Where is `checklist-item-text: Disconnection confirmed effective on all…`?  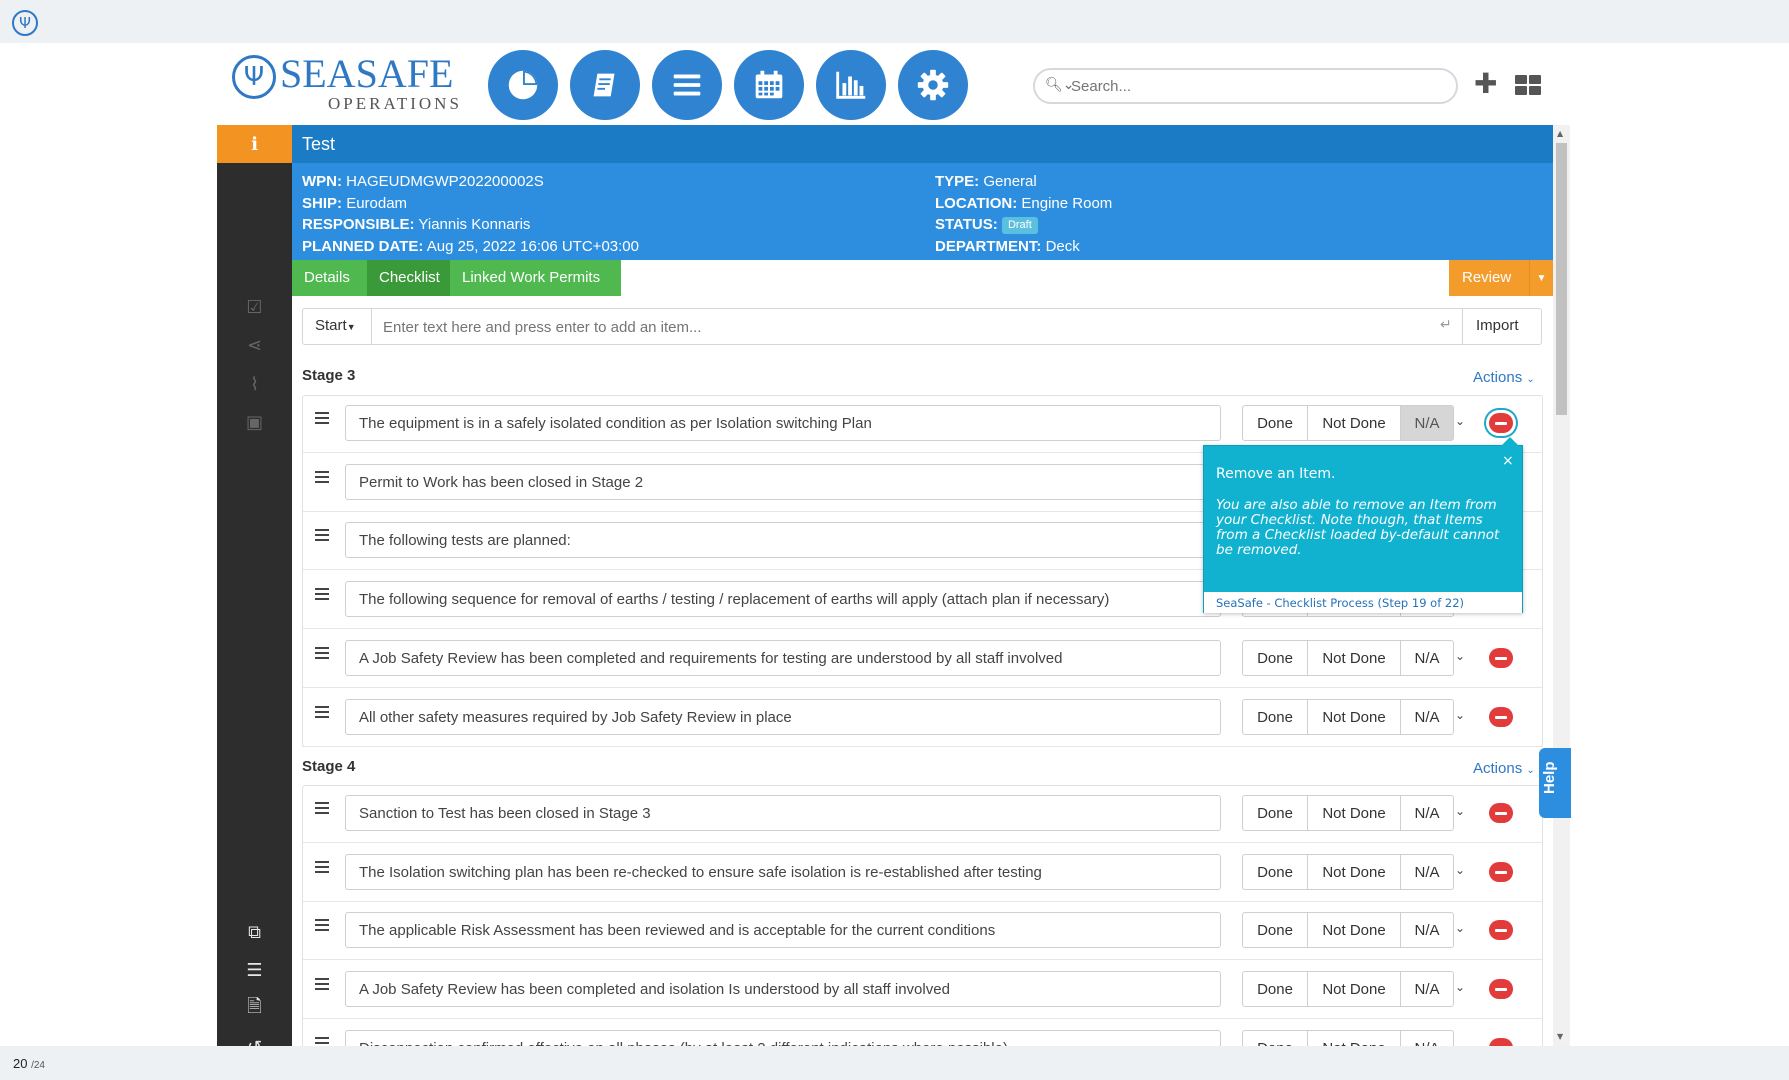 checklist-item-text: Disconnection confirmed effective on all… is located at coordinates (783, 1037).